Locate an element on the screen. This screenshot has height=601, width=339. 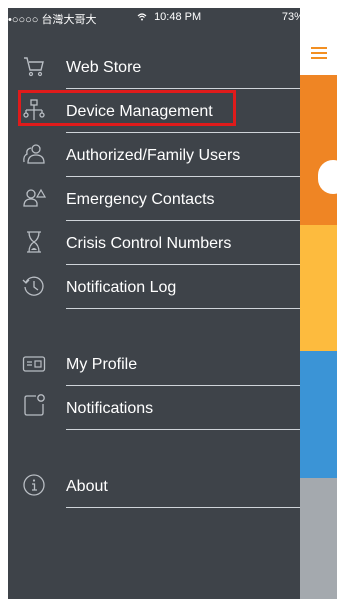
menu-item-notifications: Notifications is located at coordinates (154, 408).